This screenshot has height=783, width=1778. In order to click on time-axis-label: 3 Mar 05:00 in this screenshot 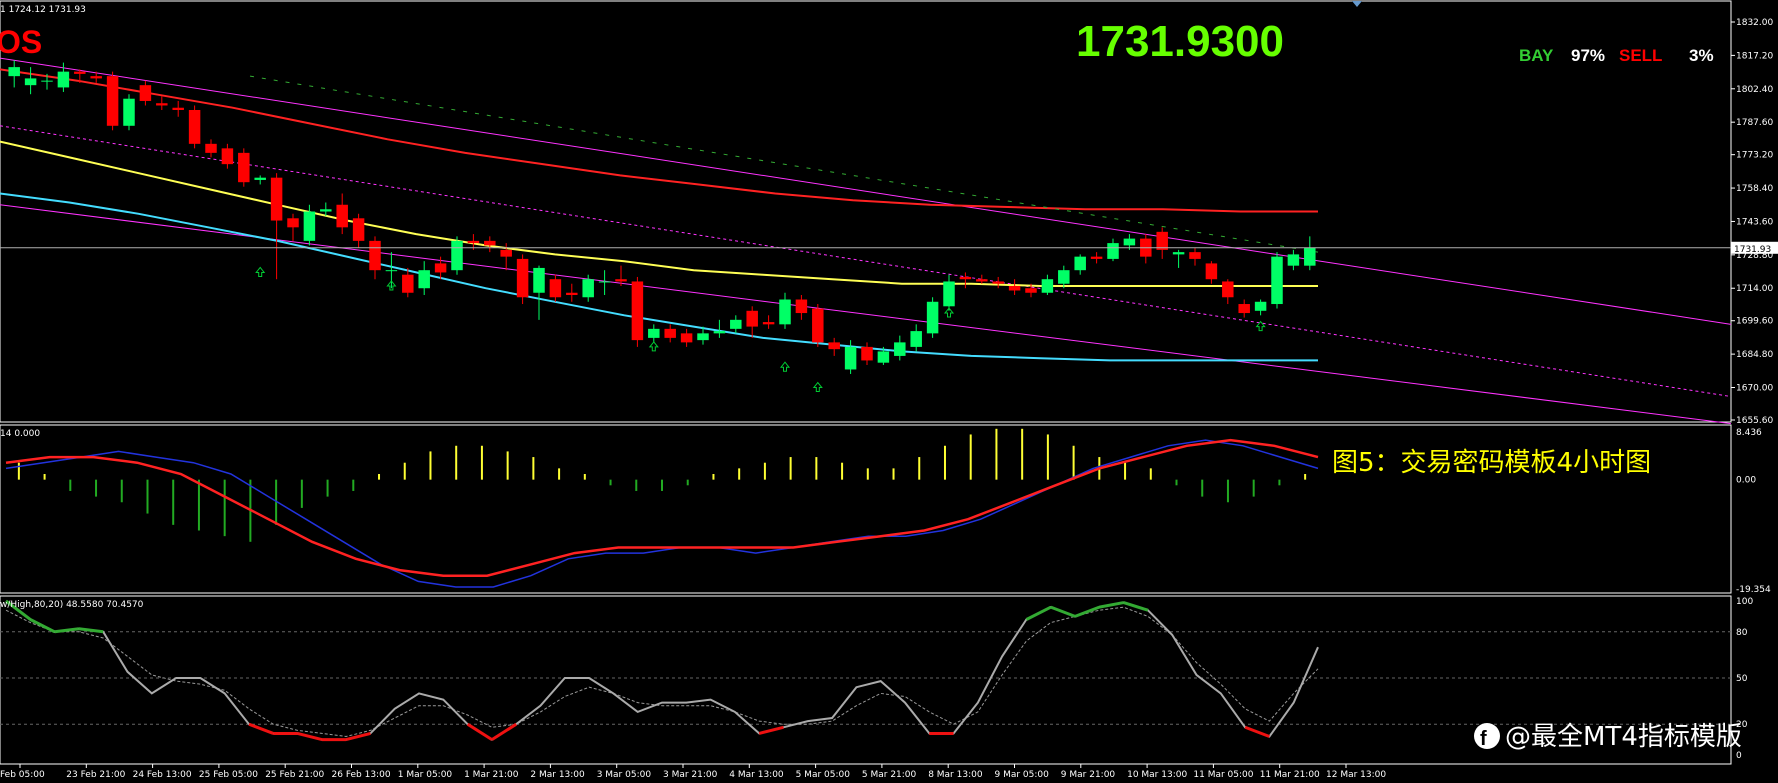, I will do `click(624, 775)`.